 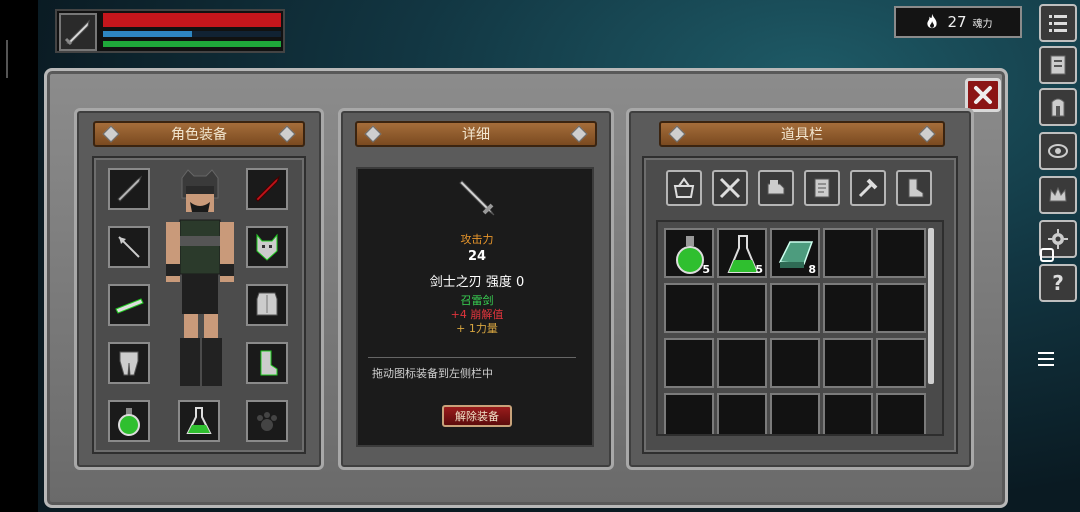 I want to click on equip-slot-belt, so click(x=129, y=305).